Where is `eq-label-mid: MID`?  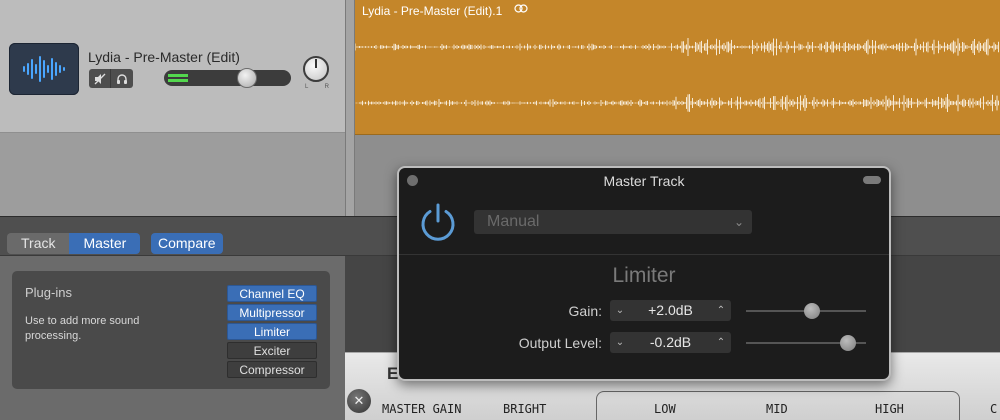
eq-label-mid: MID is located at coordinates (777, 409).